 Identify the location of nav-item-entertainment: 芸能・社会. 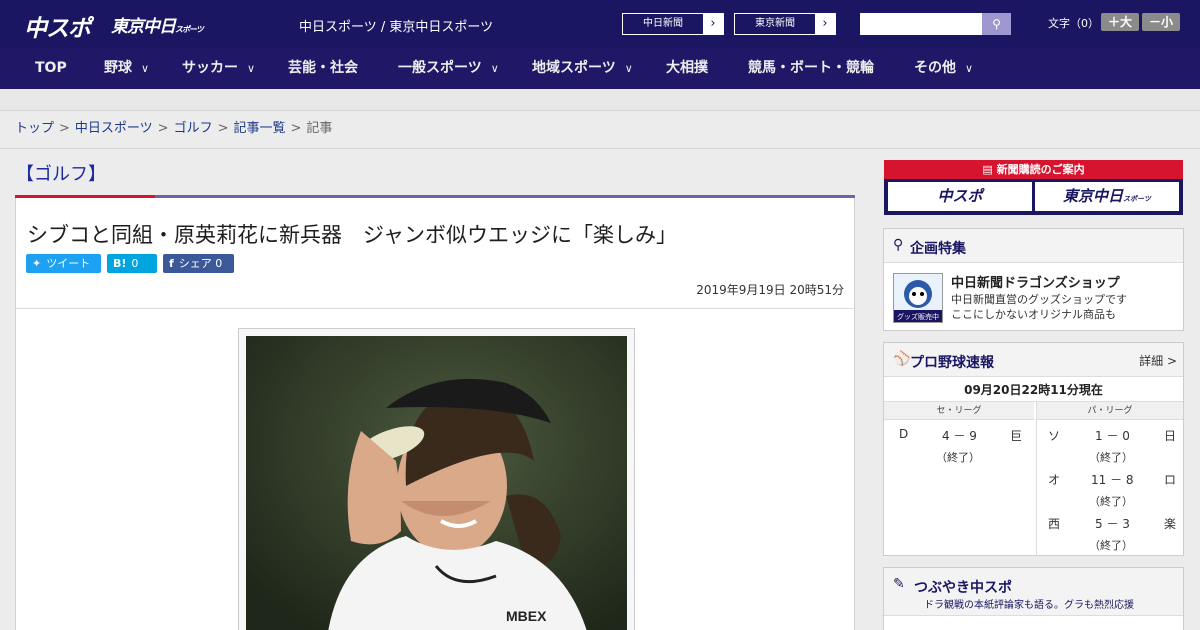
(323, 68).